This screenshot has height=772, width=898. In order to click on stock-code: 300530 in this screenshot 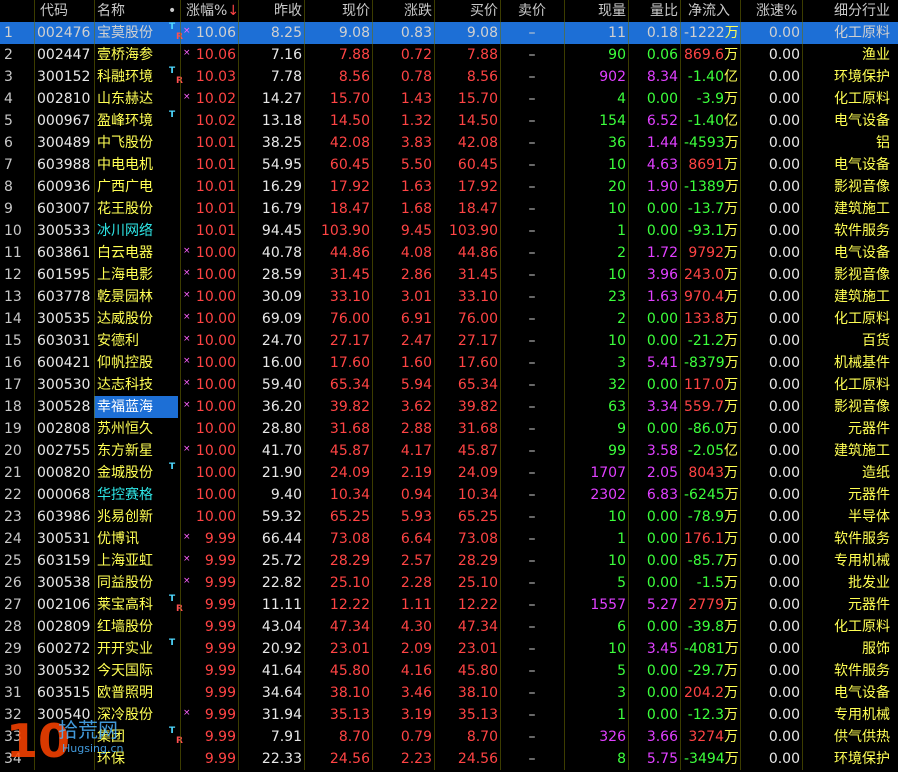, I will do `click(64, 385)`.